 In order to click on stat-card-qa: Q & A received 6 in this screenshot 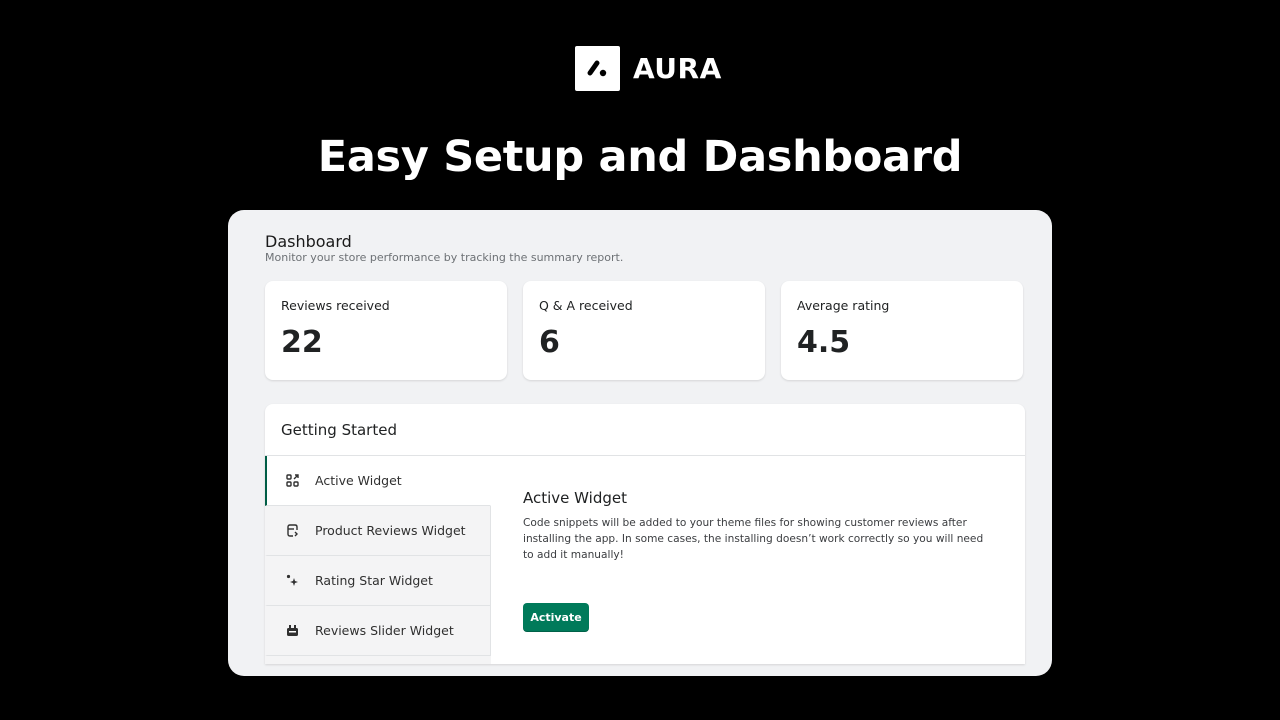, I will do `click(644, 330)`.